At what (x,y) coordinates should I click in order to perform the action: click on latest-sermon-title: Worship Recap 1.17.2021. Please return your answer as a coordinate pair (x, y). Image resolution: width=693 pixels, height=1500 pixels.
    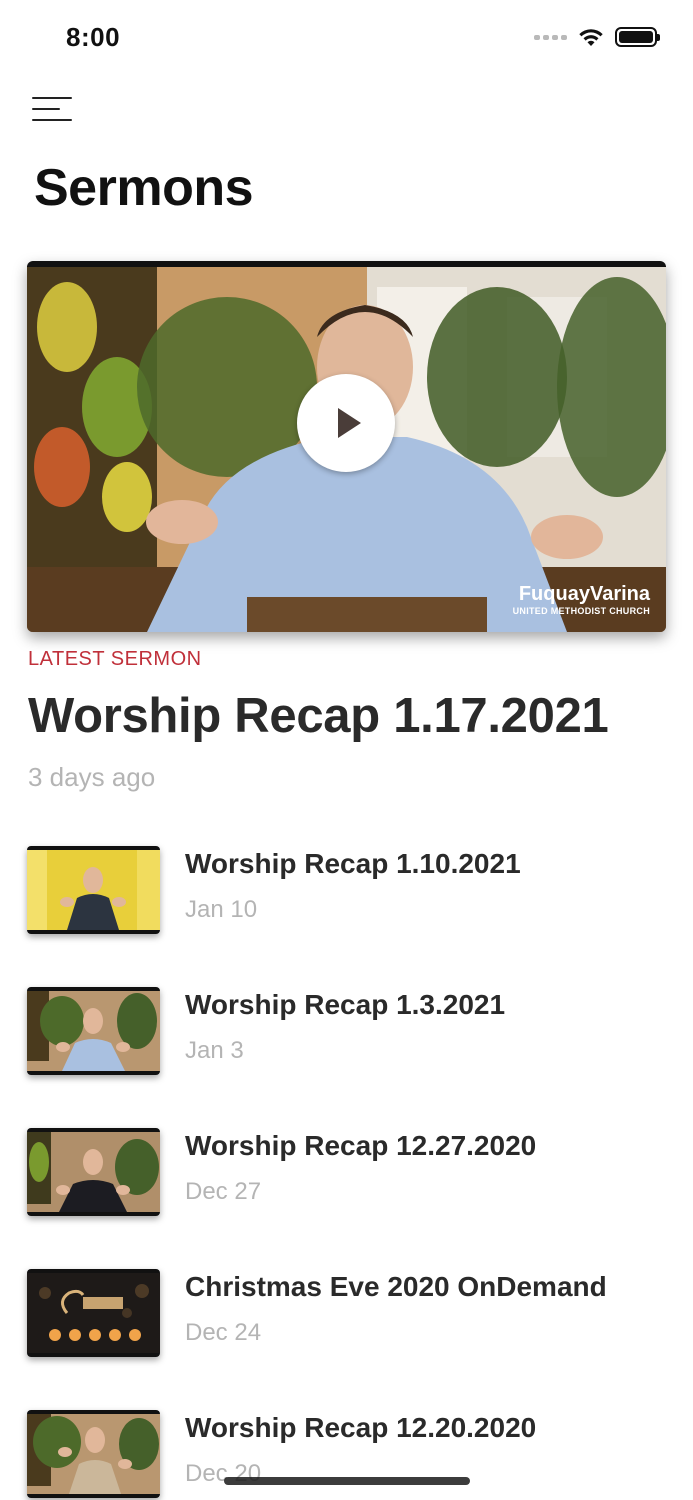
    Looking at the image, I should click on (318, 716).